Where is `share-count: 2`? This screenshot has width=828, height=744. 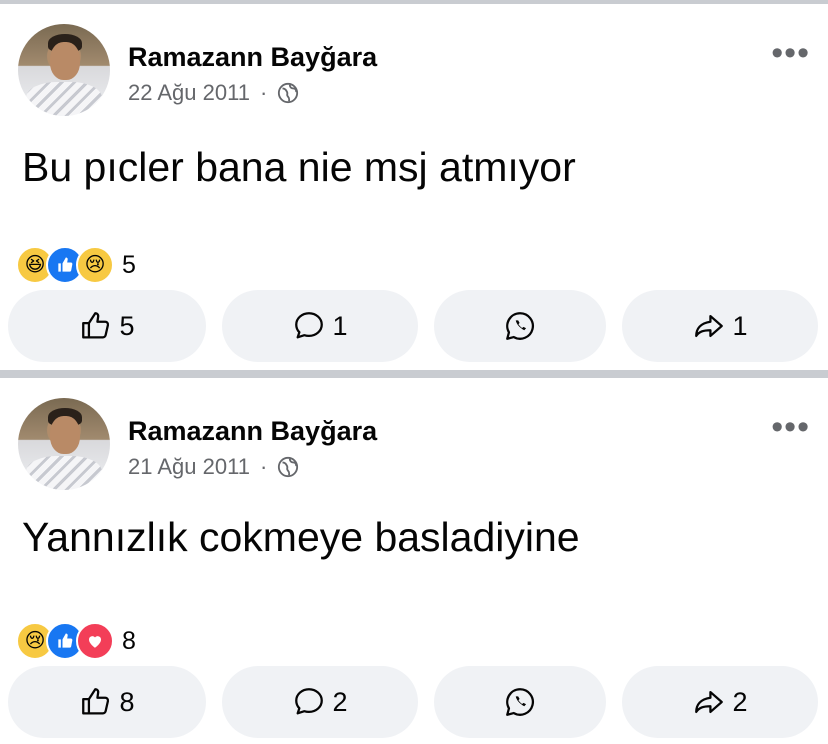
share-count: 2 is located at coordinates (740, 701).